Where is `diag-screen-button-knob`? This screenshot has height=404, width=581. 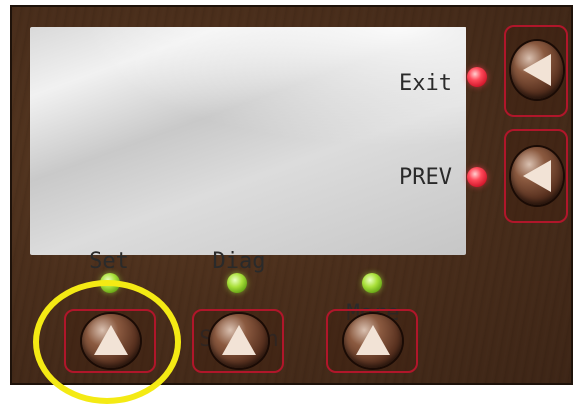 diag-screen-button-knob is located at coordinates (239, 341).